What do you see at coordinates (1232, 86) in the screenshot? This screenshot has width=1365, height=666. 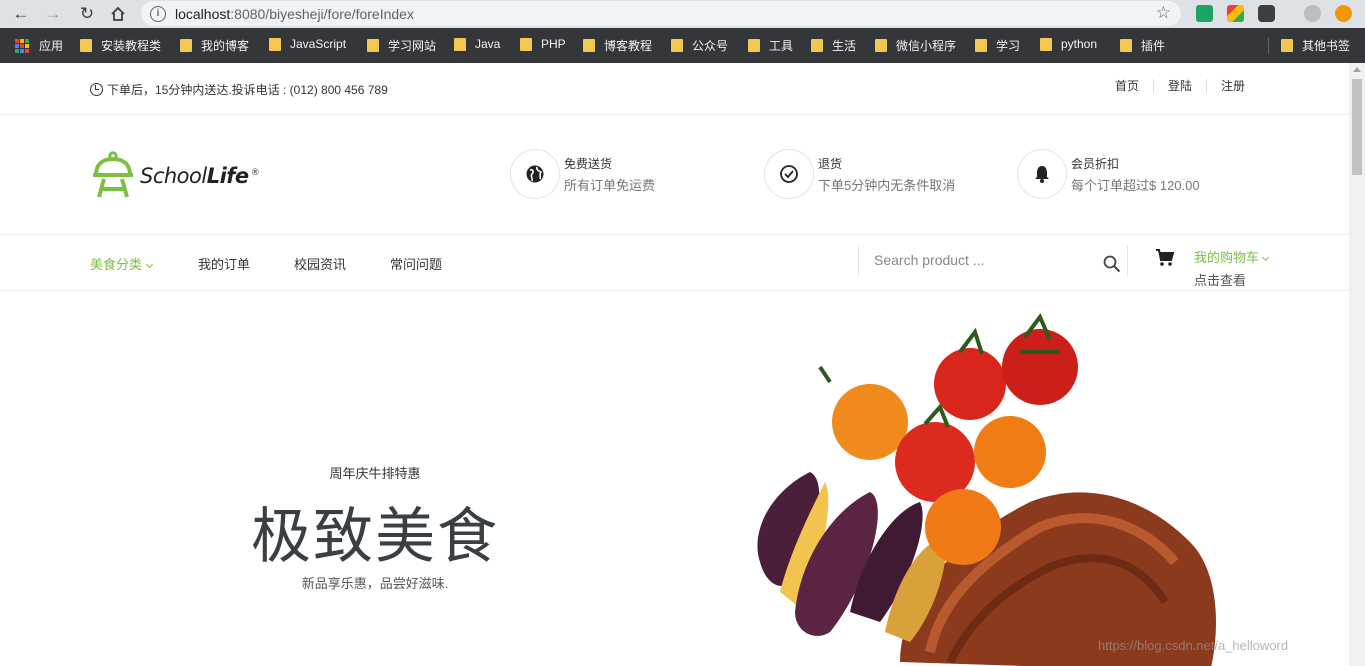 I see `register-link: 注册` at bounding box center [1232, 86].